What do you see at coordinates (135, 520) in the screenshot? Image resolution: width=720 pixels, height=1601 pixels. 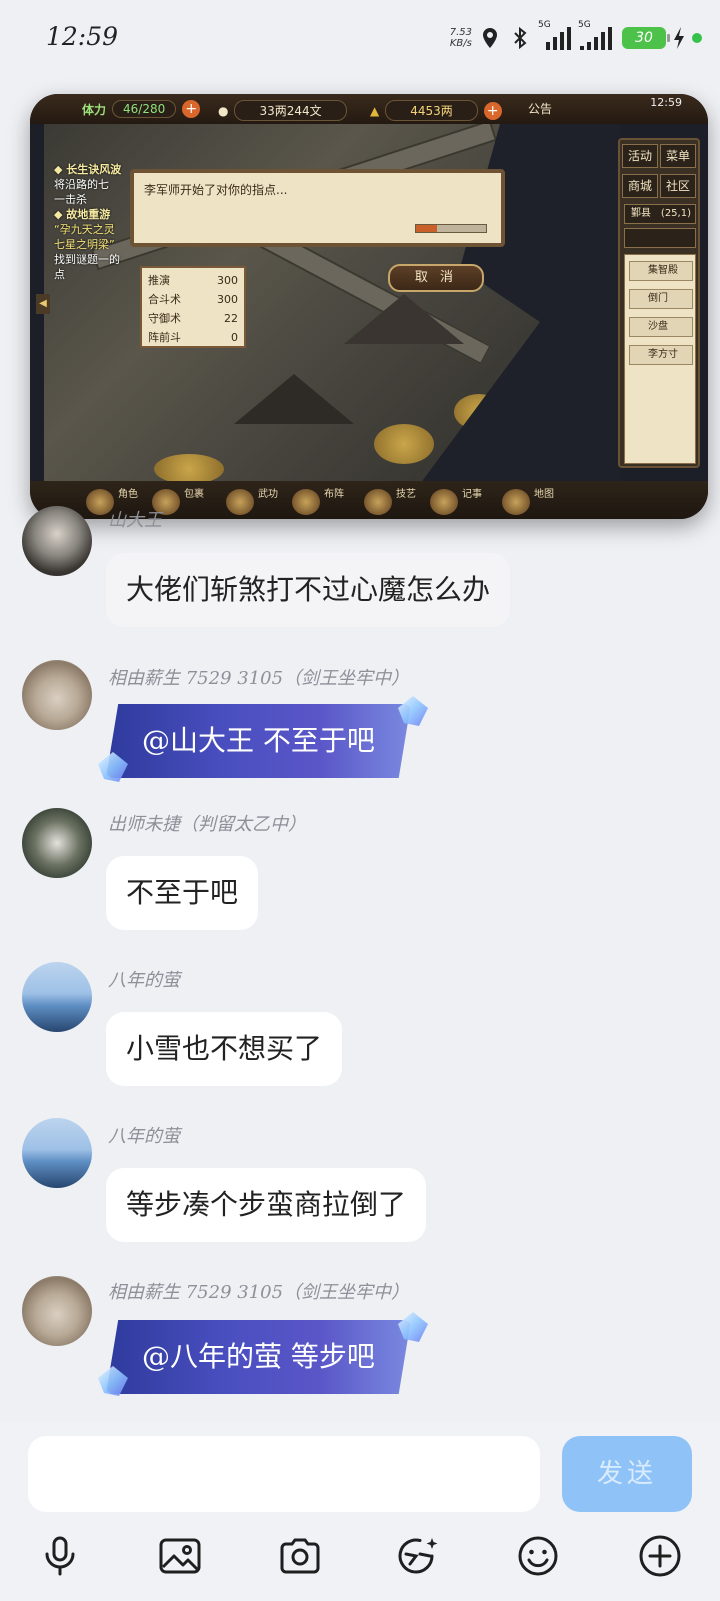 I see `sender-name: 山大王` at bounding box center [135, 520].